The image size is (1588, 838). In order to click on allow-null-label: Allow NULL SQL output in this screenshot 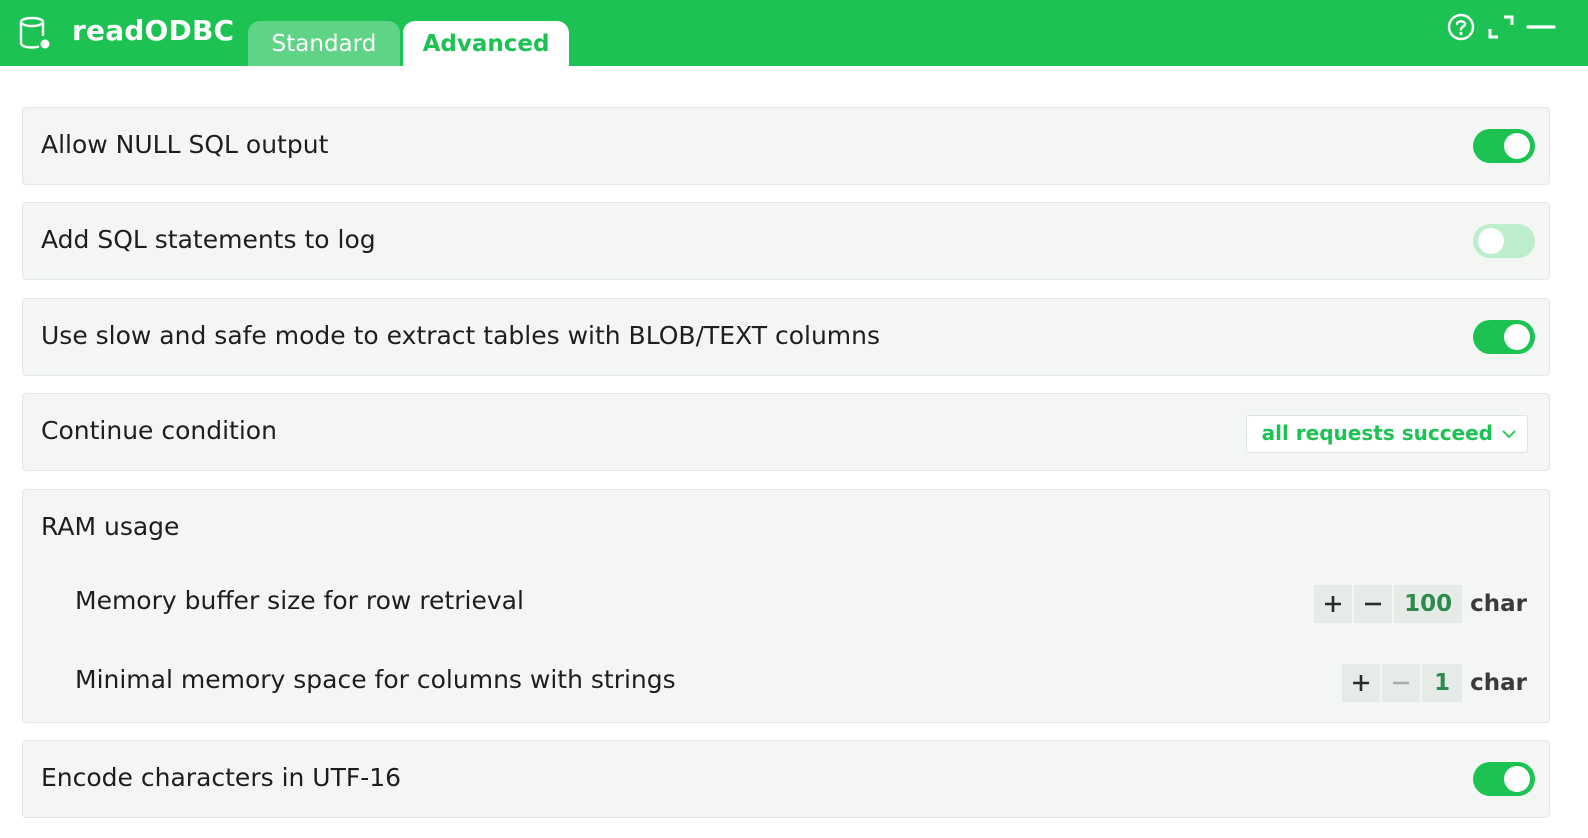, I will do `click(185, 144)`.